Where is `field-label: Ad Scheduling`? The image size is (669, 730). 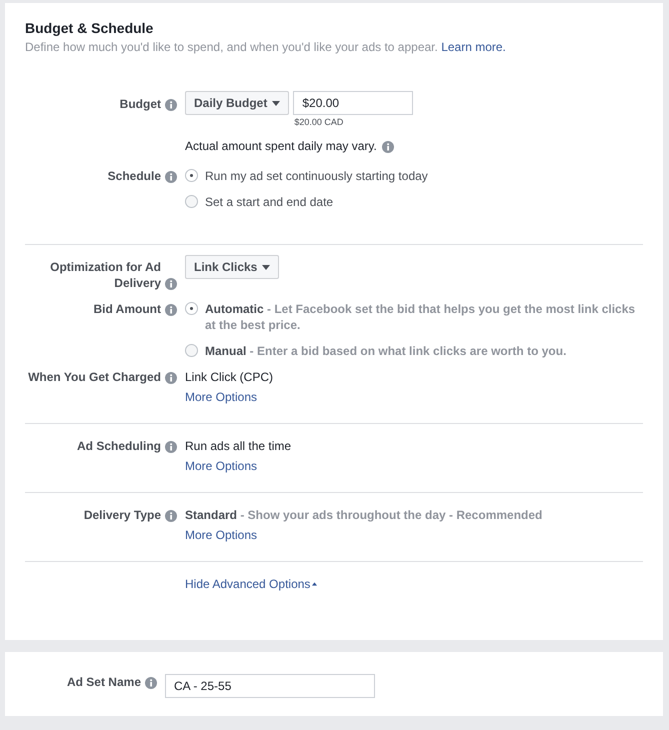
field-label: Ad Scheduling is located at coordinates (119, 446).